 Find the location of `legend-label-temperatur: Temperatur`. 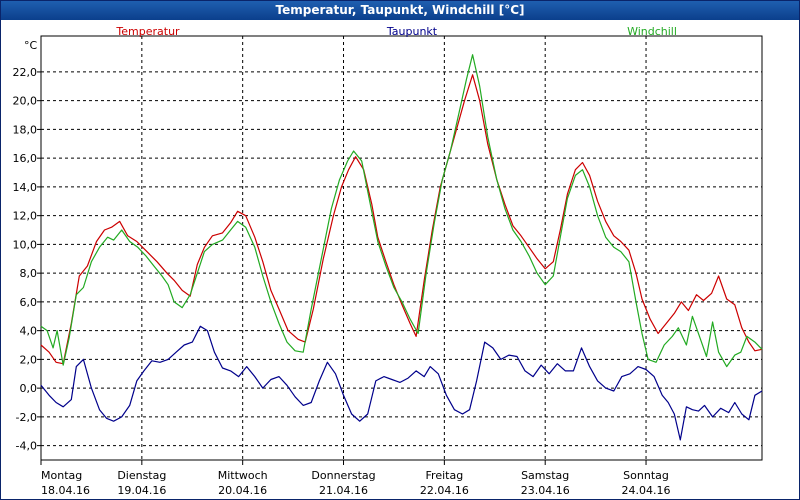

legend-label-temperatur: Temperatur is located at coordinates (147, 31).